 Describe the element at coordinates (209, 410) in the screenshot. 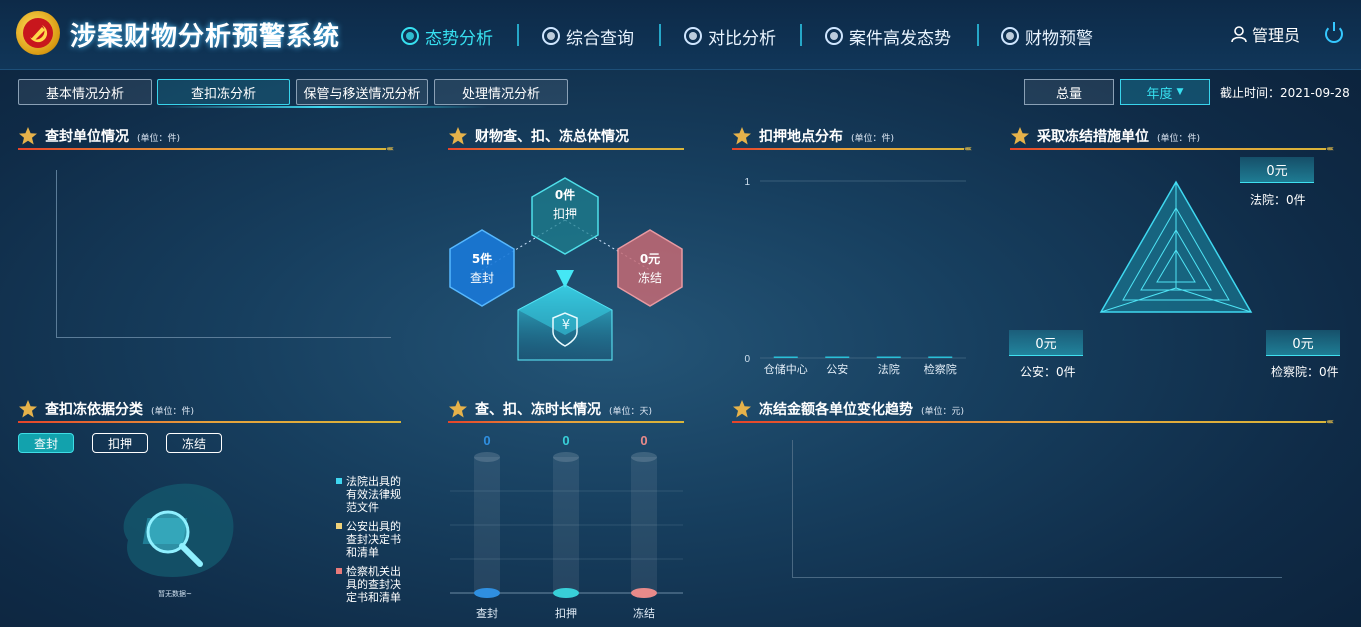

I see `section-header-basis: 查扣冻依据分类 (单位：件)` at that location.